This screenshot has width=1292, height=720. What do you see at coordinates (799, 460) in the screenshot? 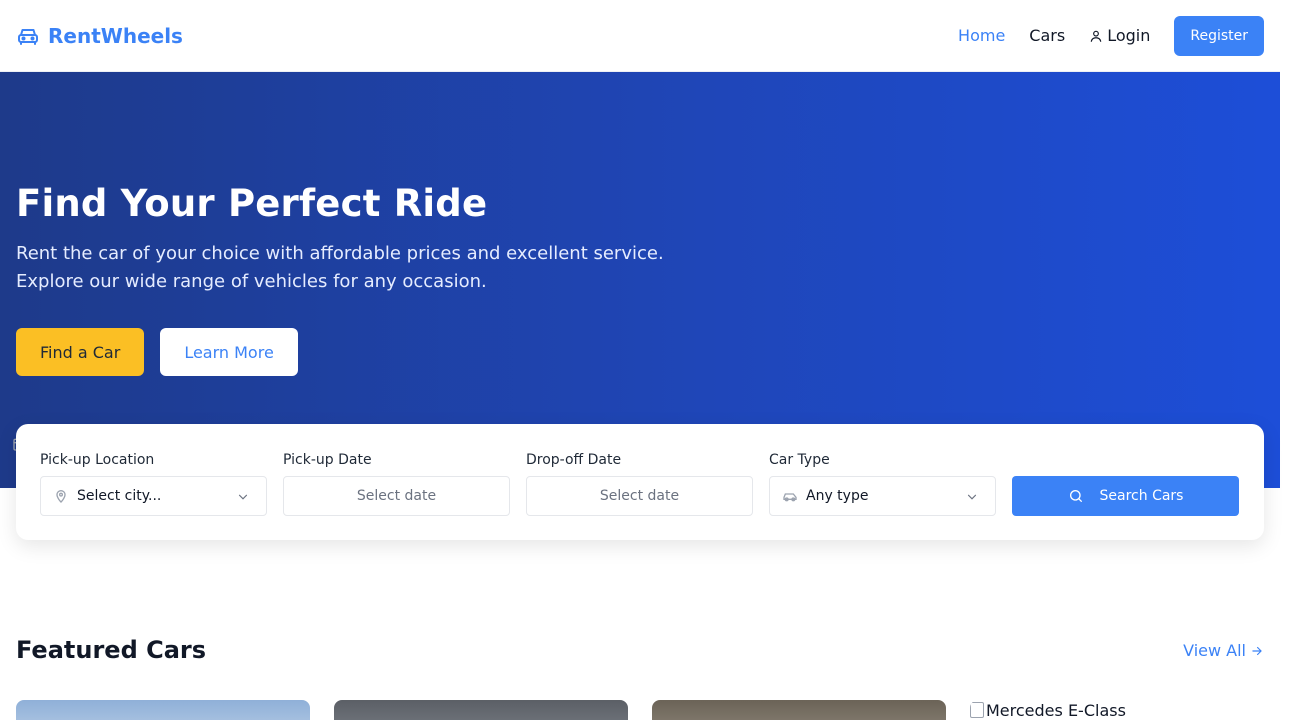
I see `car-type-label: Car Type` at bounding box center [799, 460].